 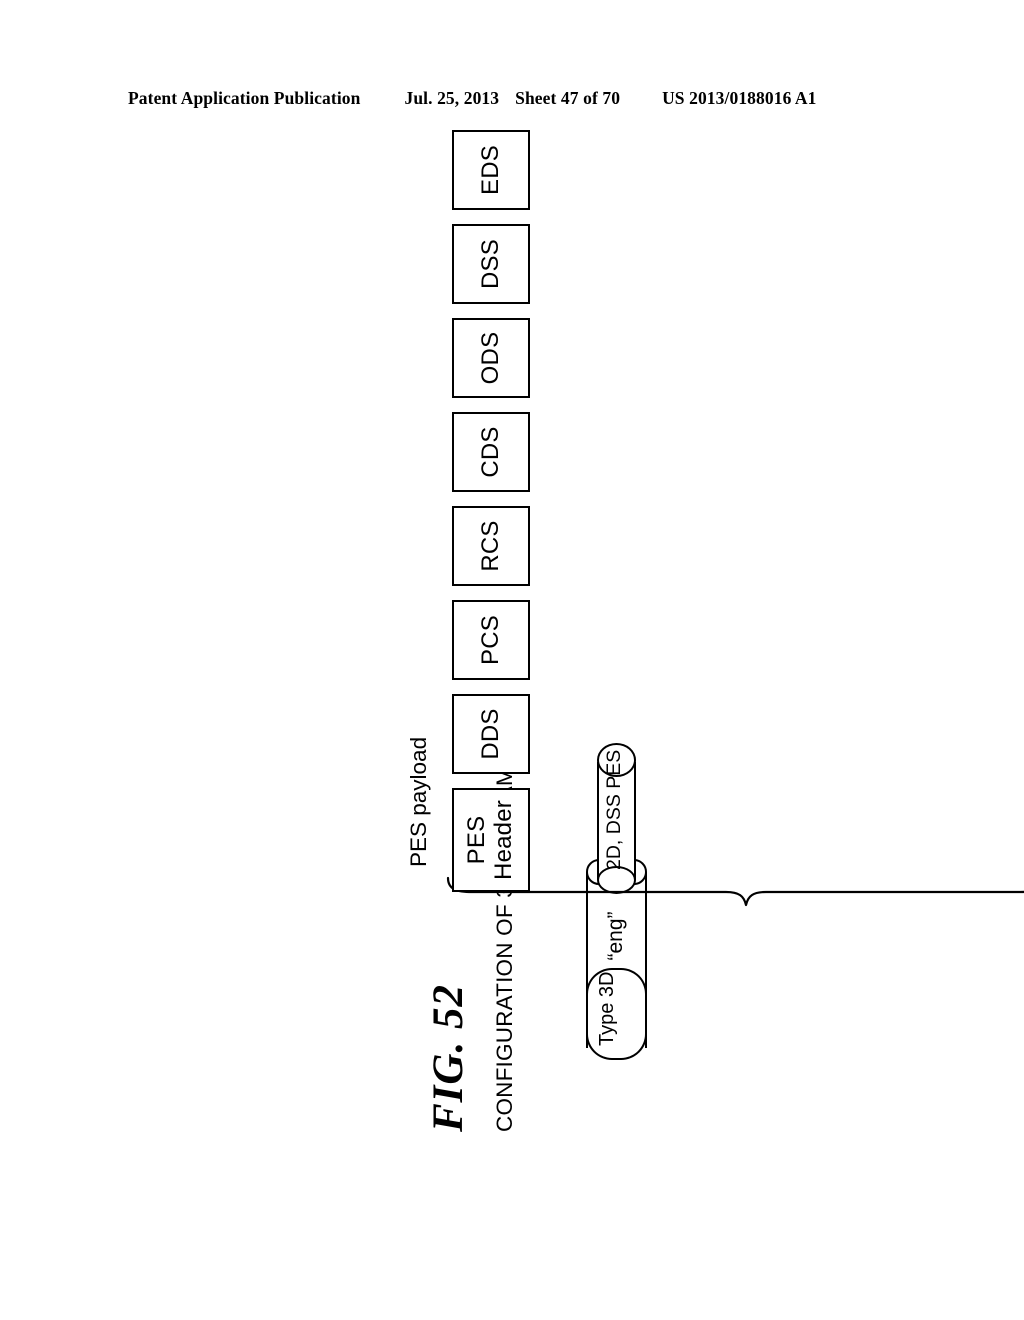 I want to click on cylinder-label-language: “eng”, so click(x=615, y=936).